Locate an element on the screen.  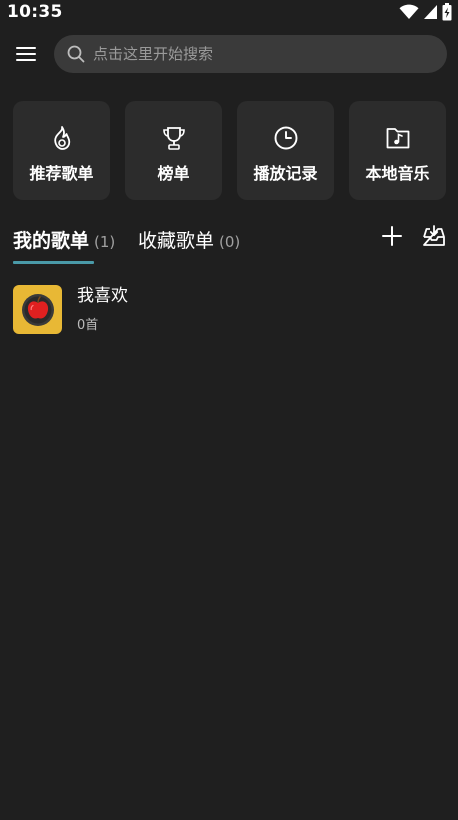
search-bar is located at coordinates (250, 54).